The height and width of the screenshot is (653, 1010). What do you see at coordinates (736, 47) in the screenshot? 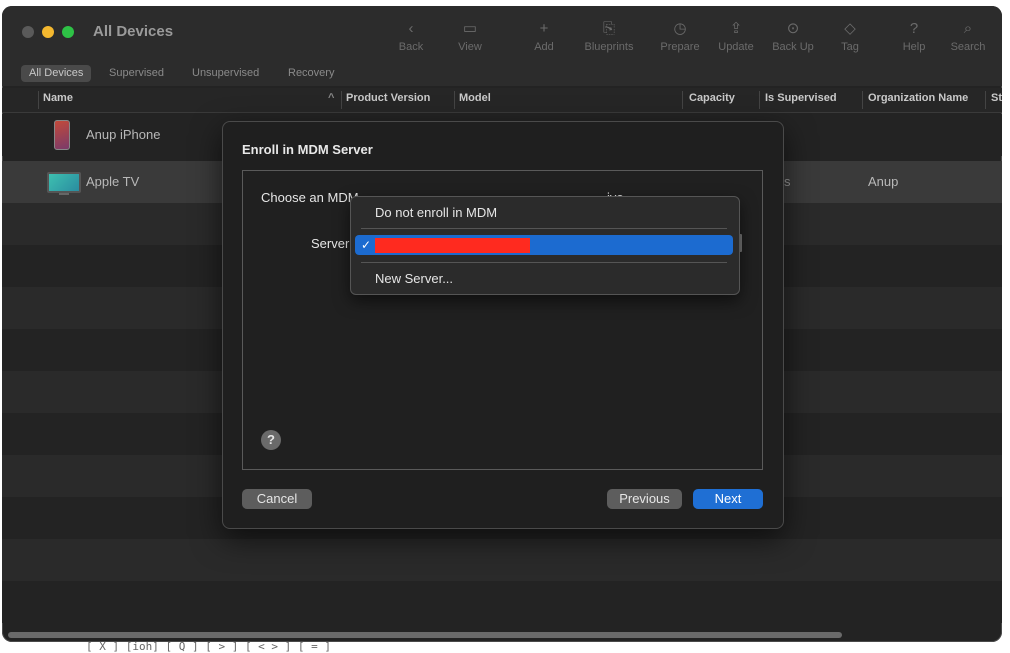
I see `toolbar-update-label: Update` at bounding box center [736, 47].